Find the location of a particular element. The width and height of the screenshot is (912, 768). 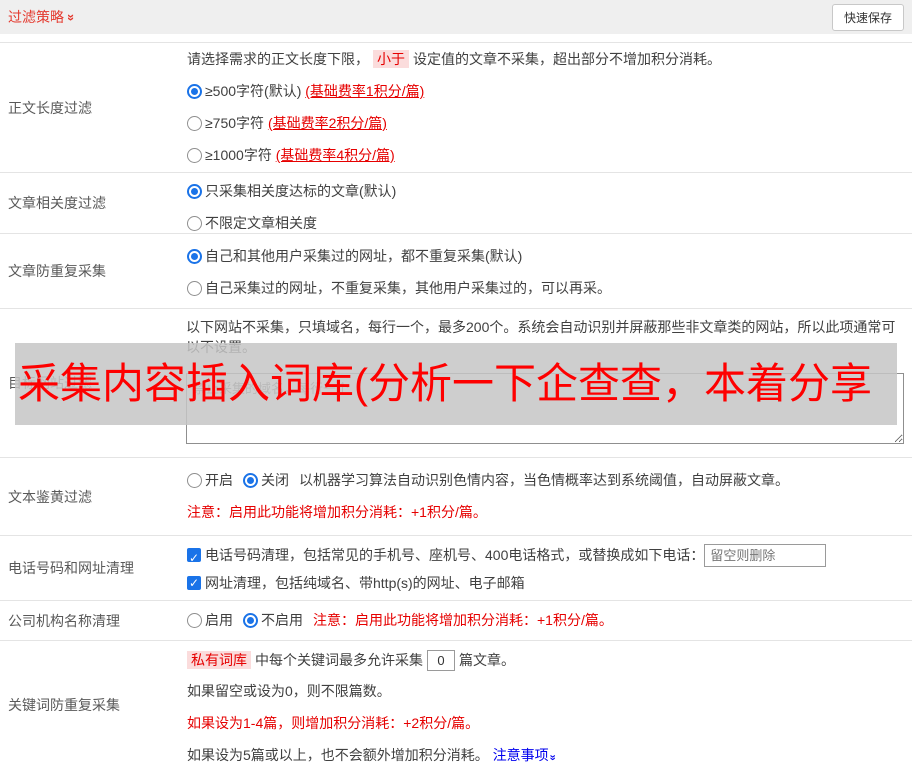

porn-filter-description: 以机器学习算法自动识别色情内容，当色情概率达到系统阈值，自动屏蔽文章。 is located at coordinates (544, 480).